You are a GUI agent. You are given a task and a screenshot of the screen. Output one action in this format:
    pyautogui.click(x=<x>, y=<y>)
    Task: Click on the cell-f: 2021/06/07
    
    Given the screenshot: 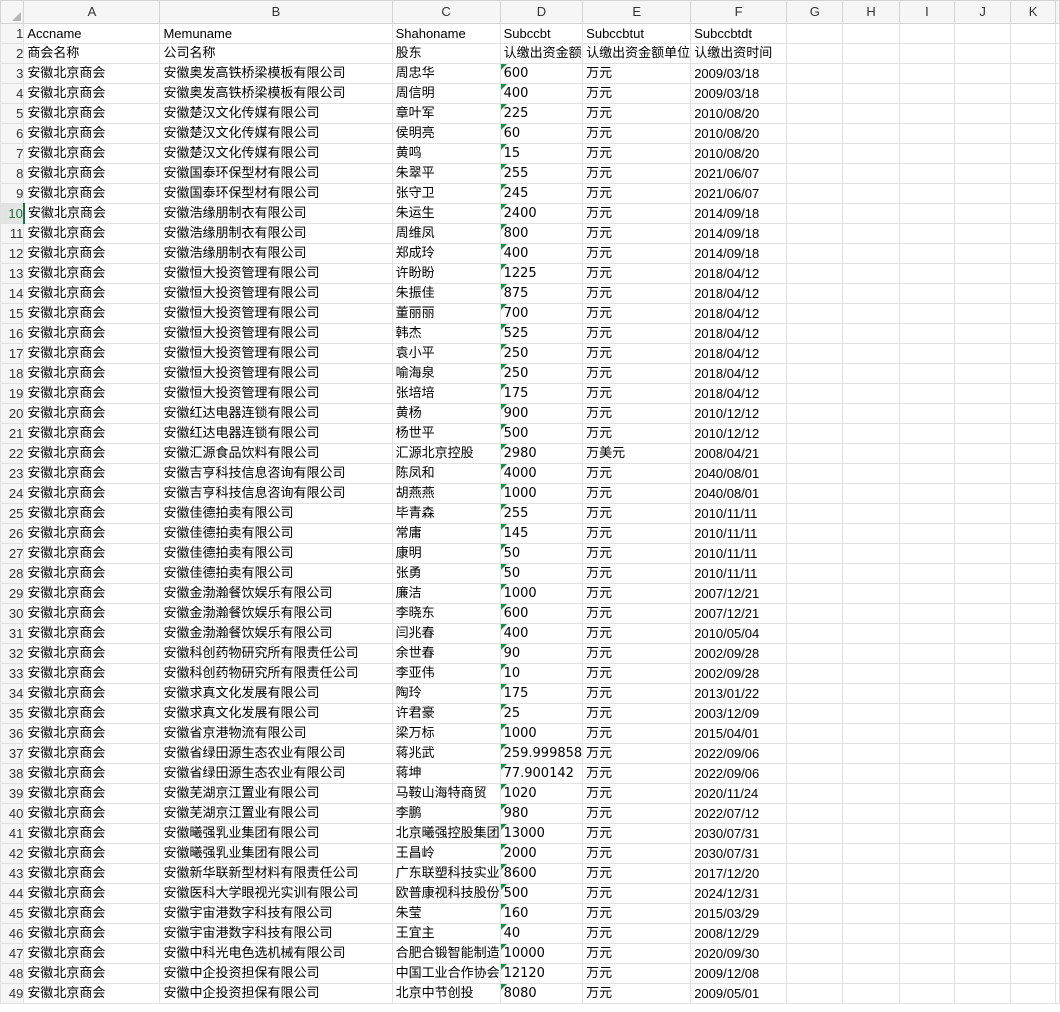 What is the action you would take?
    pyautogui.click(x=739, y=173)
    